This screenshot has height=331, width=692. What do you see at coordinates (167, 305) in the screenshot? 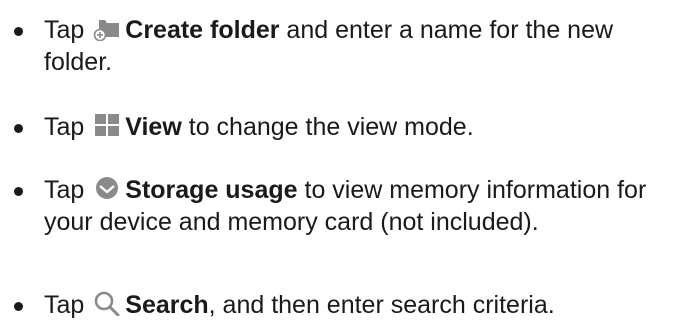
I see `search-term: Search` at bounding box center [167, 305].